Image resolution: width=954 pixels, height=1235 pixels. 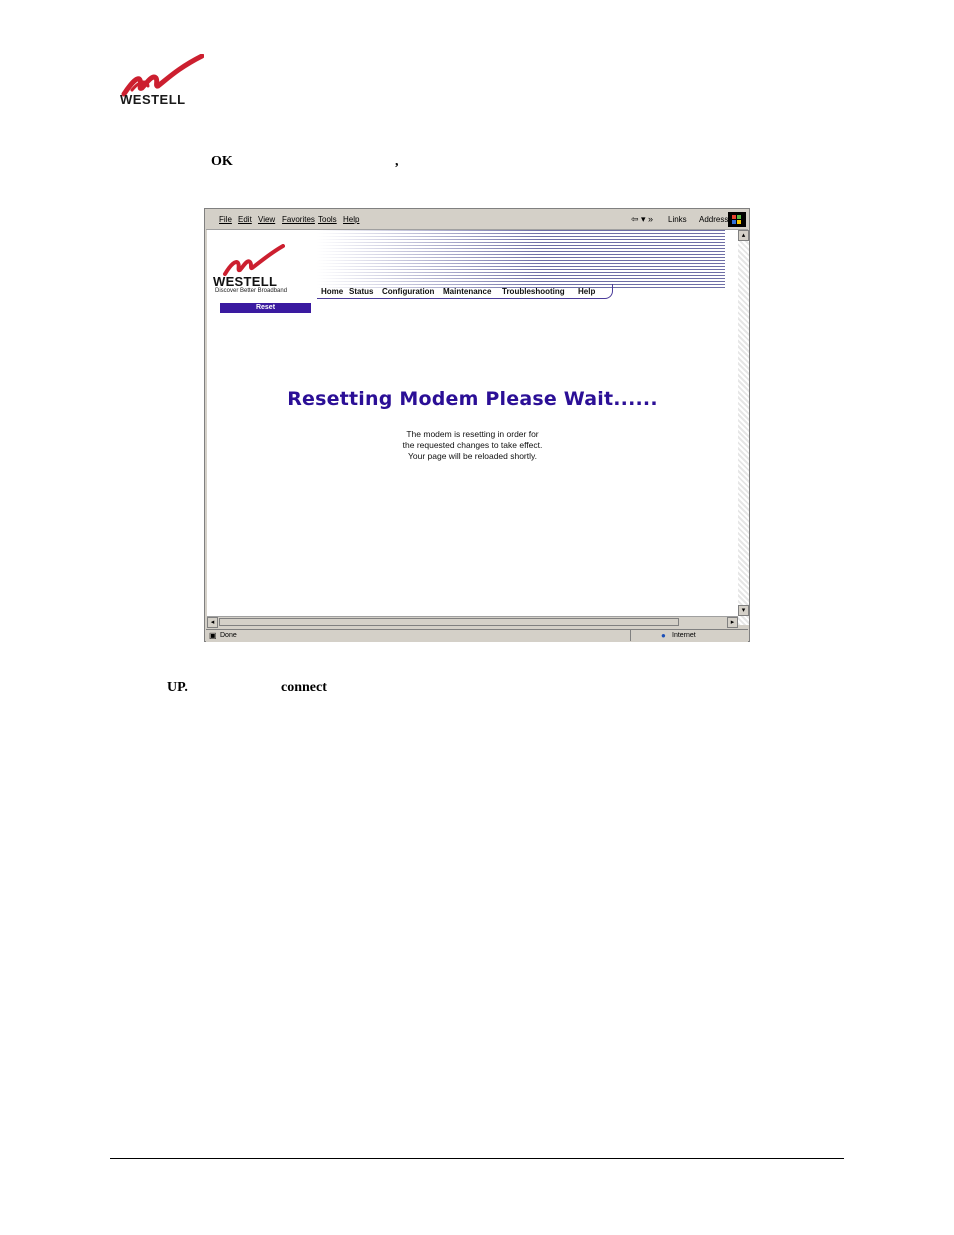 I want to click on menu-help: Help, so click(x=351, y=219).